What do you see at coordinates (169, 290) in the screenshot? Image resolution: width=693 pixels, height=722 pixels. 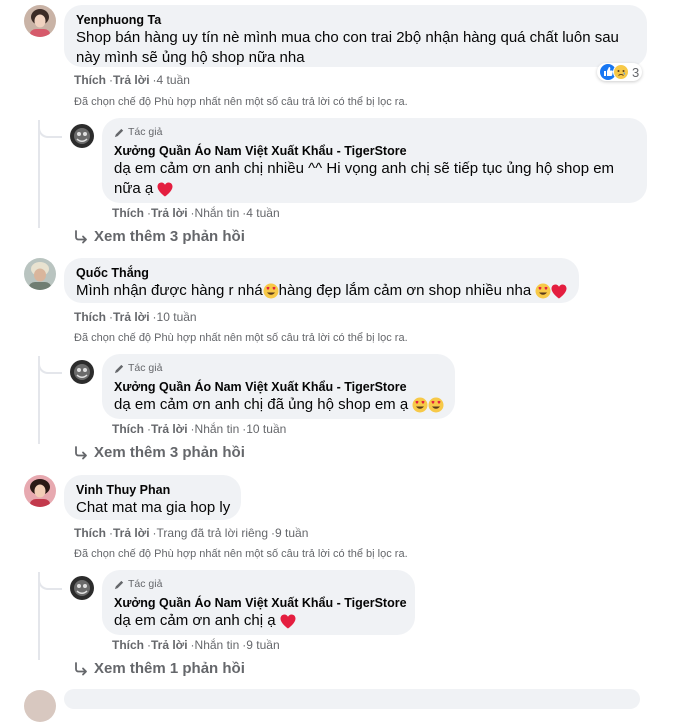 I see `comment-text: Mình nhận được hàng r nhá` at bounding box center [169, 290].